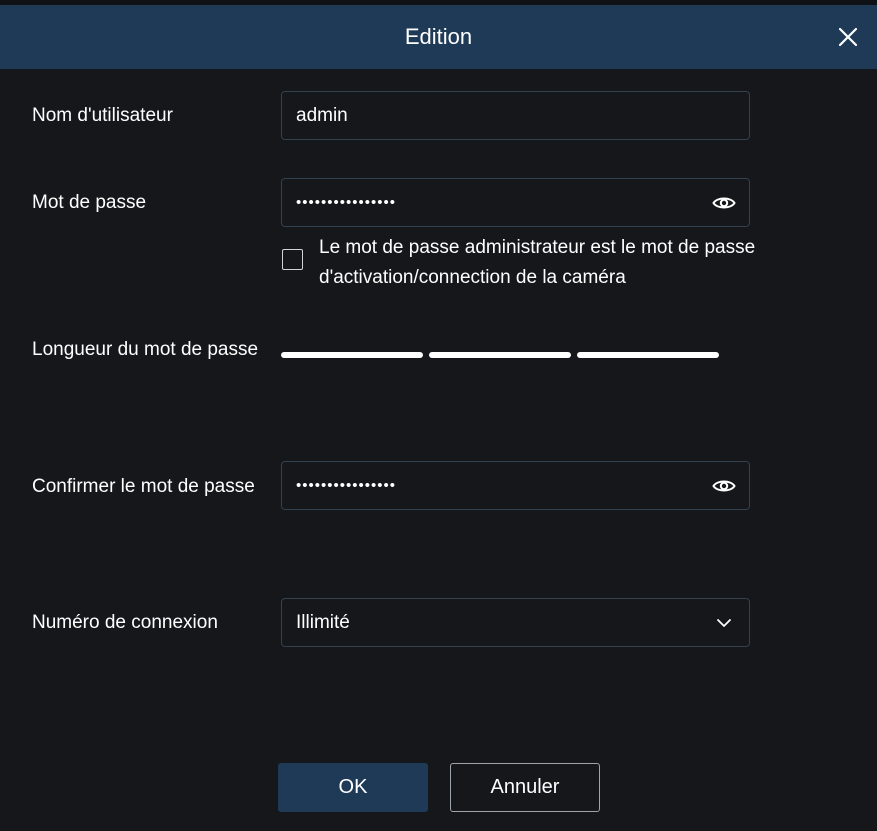 The image size is (877, 831). I want to click on confirm-password-label: Confirmer le mot de passe, so click(143, 486).